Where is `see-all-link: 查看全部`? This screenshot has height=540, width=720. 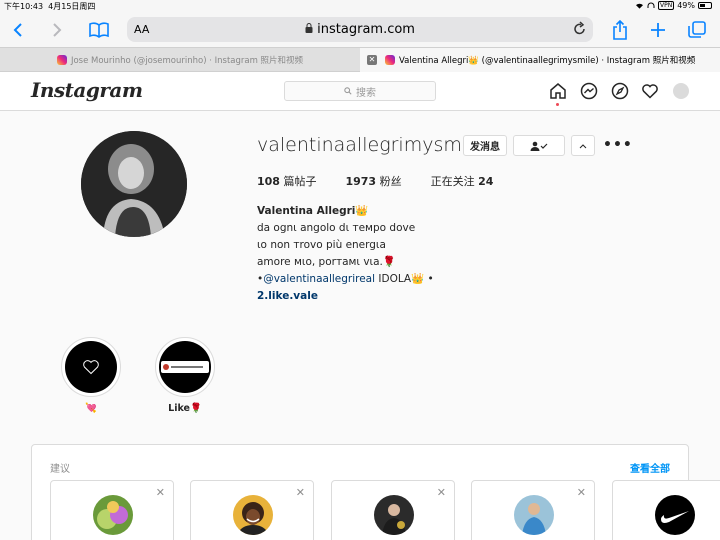
see-all-link: 查看全部 is located at coordinates (650, 467).